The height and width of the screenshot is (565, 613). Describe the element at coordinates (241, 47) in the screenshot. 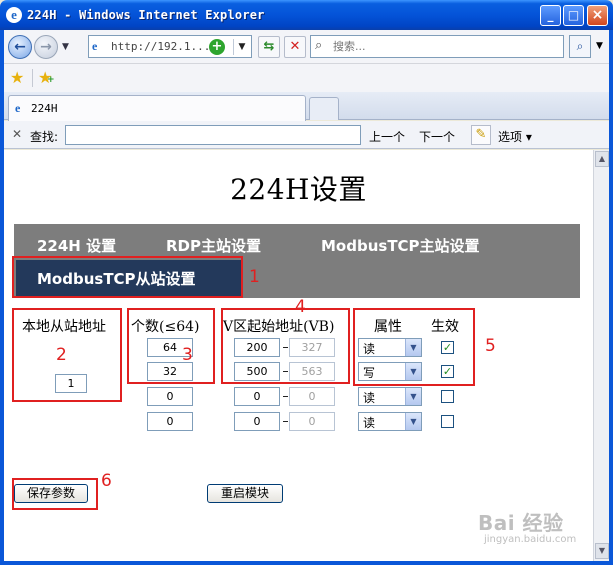

I see `address-dropdown-icon: ▼` at that location.